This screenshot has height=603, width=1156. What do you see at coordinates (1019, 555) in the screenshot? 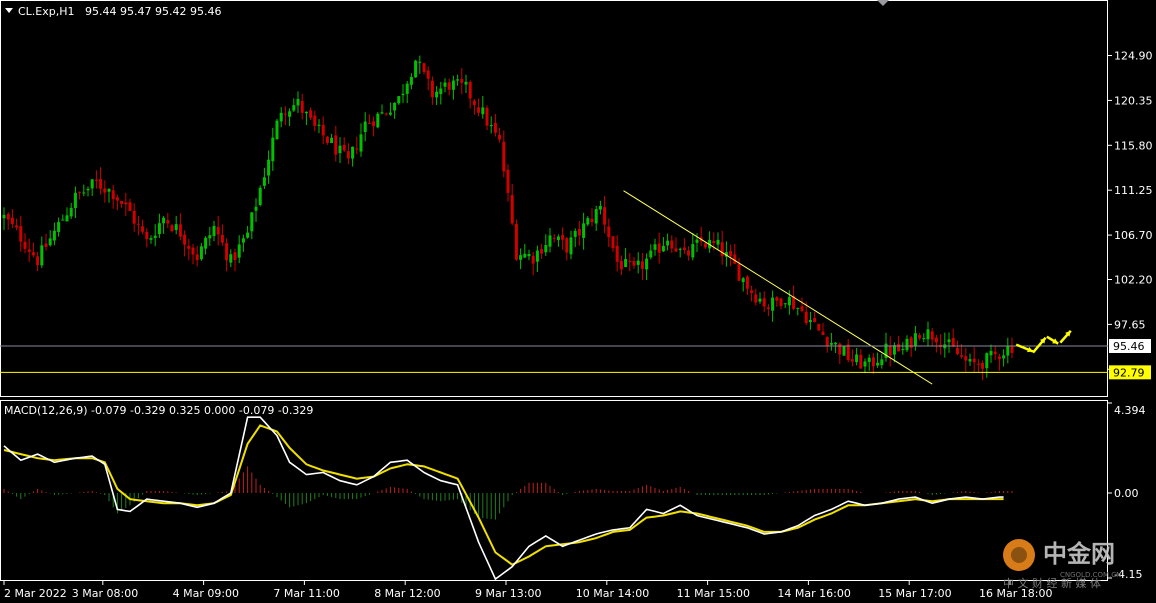
I see `watermark-logo-inner` at bounding box center [1019, 555].